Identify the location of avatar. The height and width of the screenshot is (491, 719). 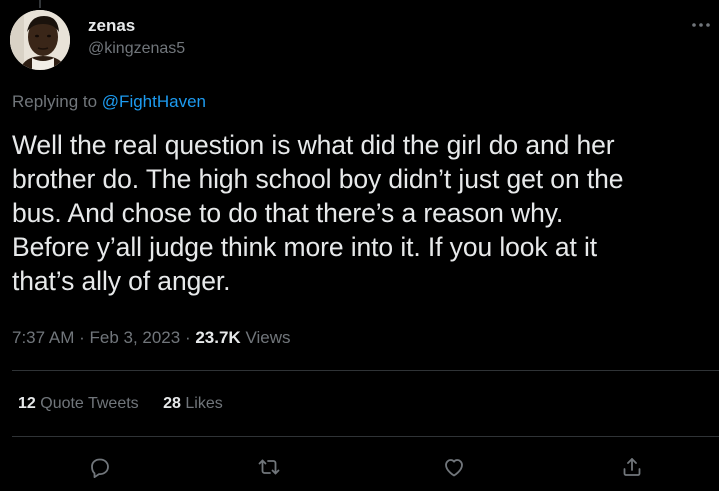
(40, 40).